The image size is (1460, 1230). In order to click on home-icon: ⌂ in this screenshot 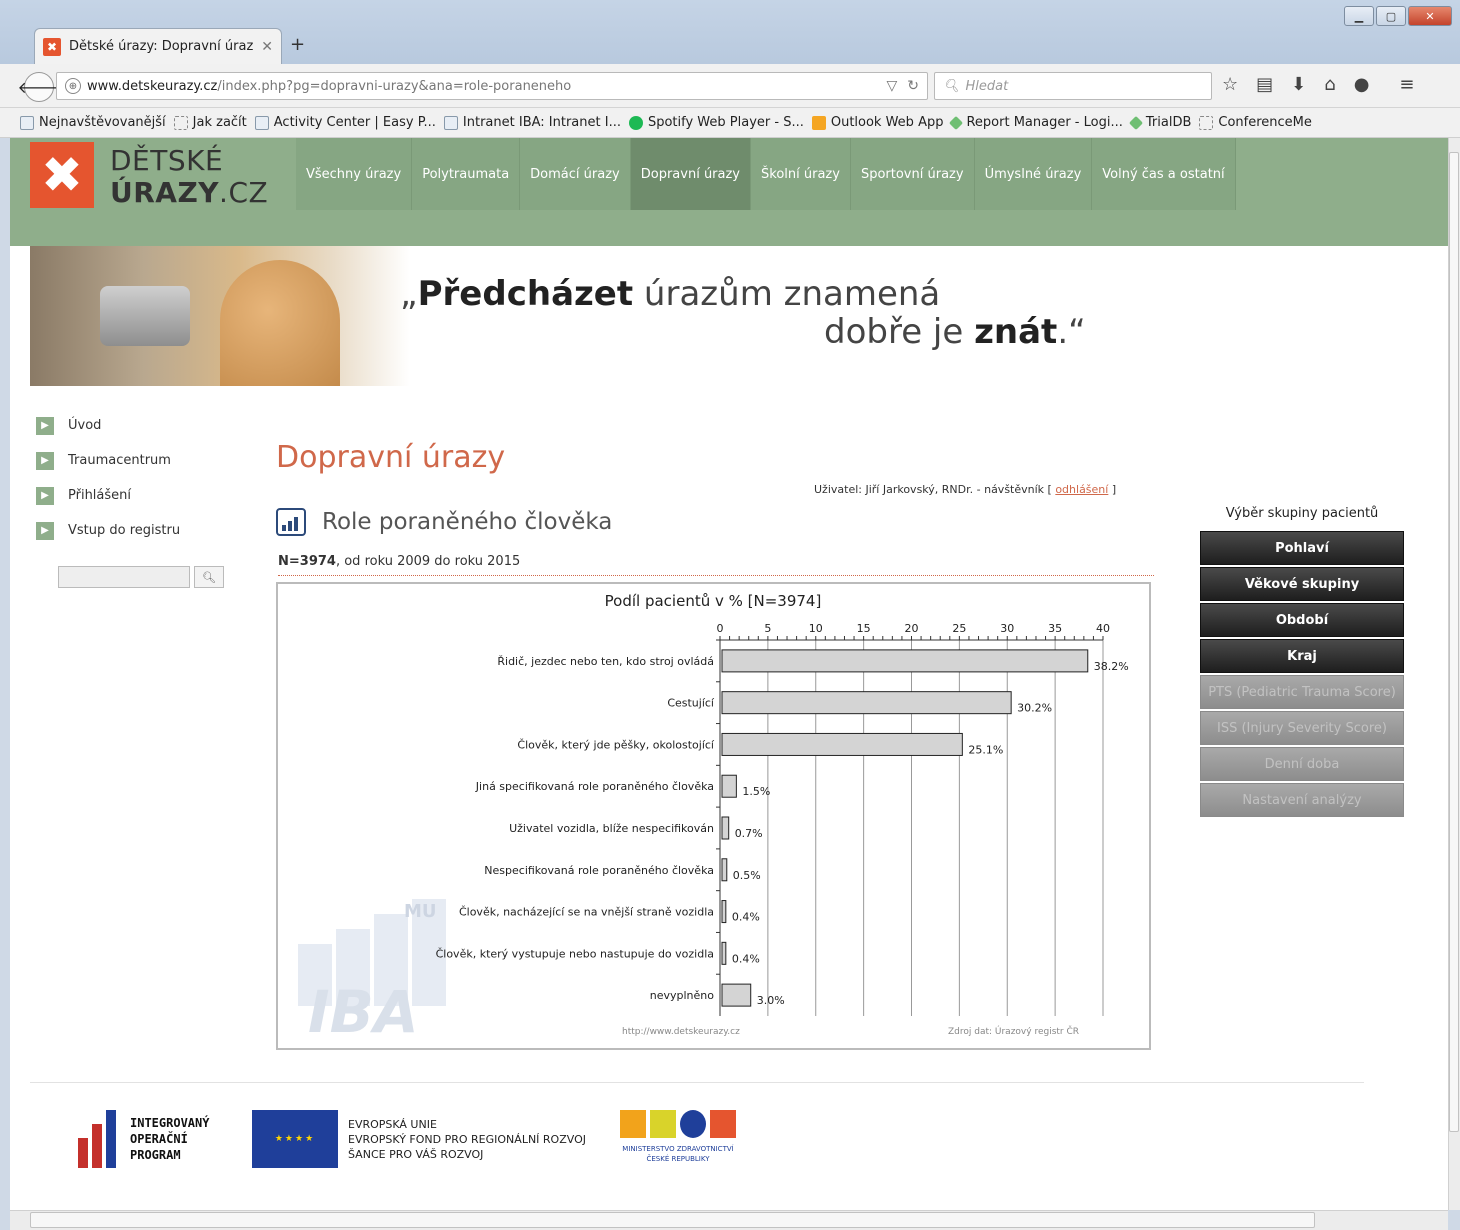, I will do `click(1329, 84)`.